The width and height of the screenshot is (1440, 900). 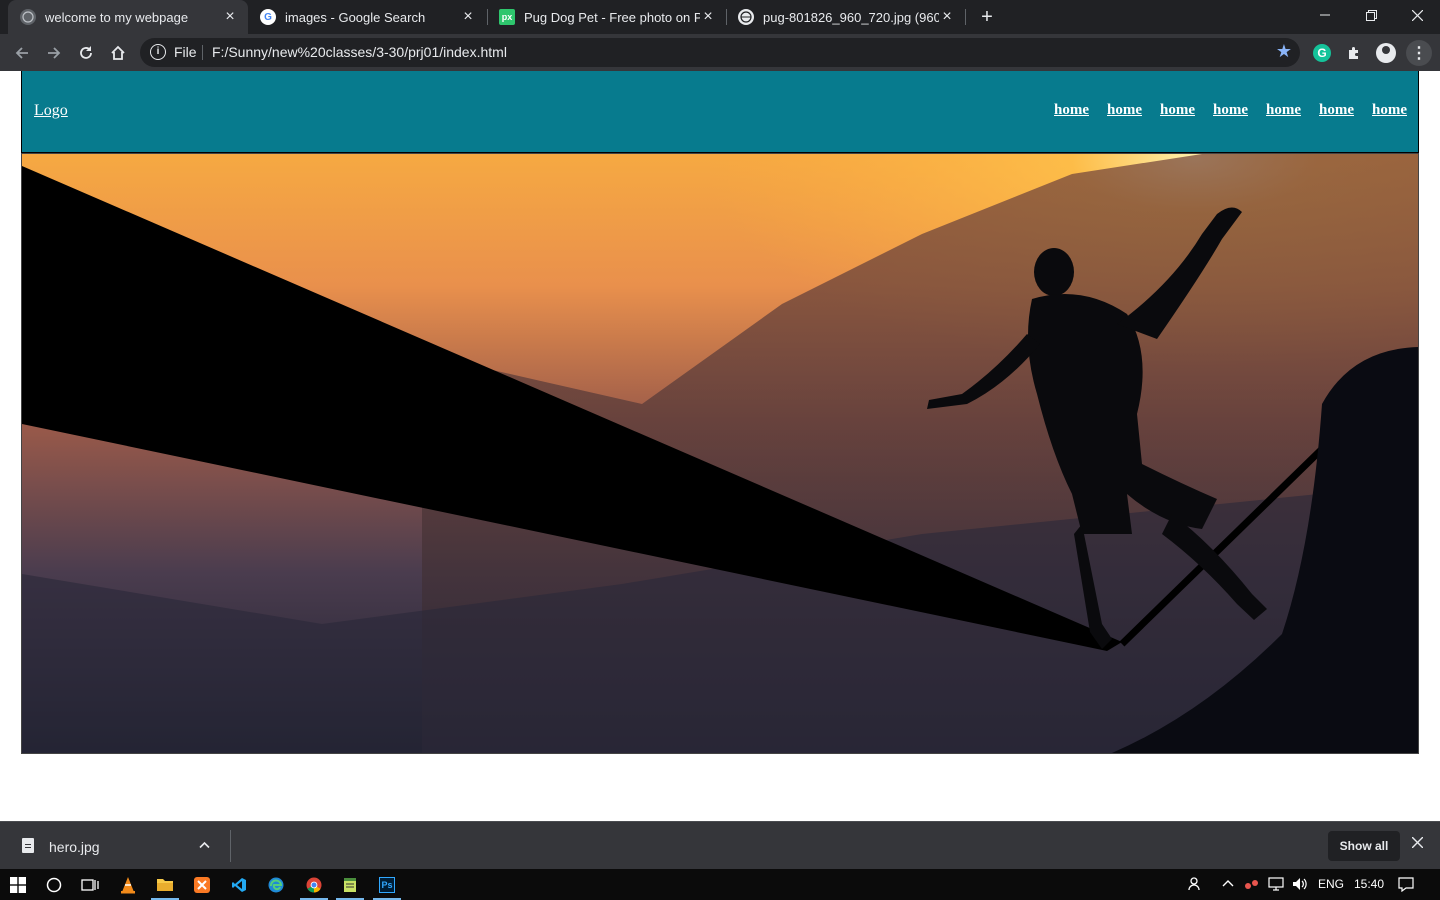 What do you see at coordinates (987, 17) in the screenshot?
I see `new-tab-button: +` at bounding box center [987, 17].